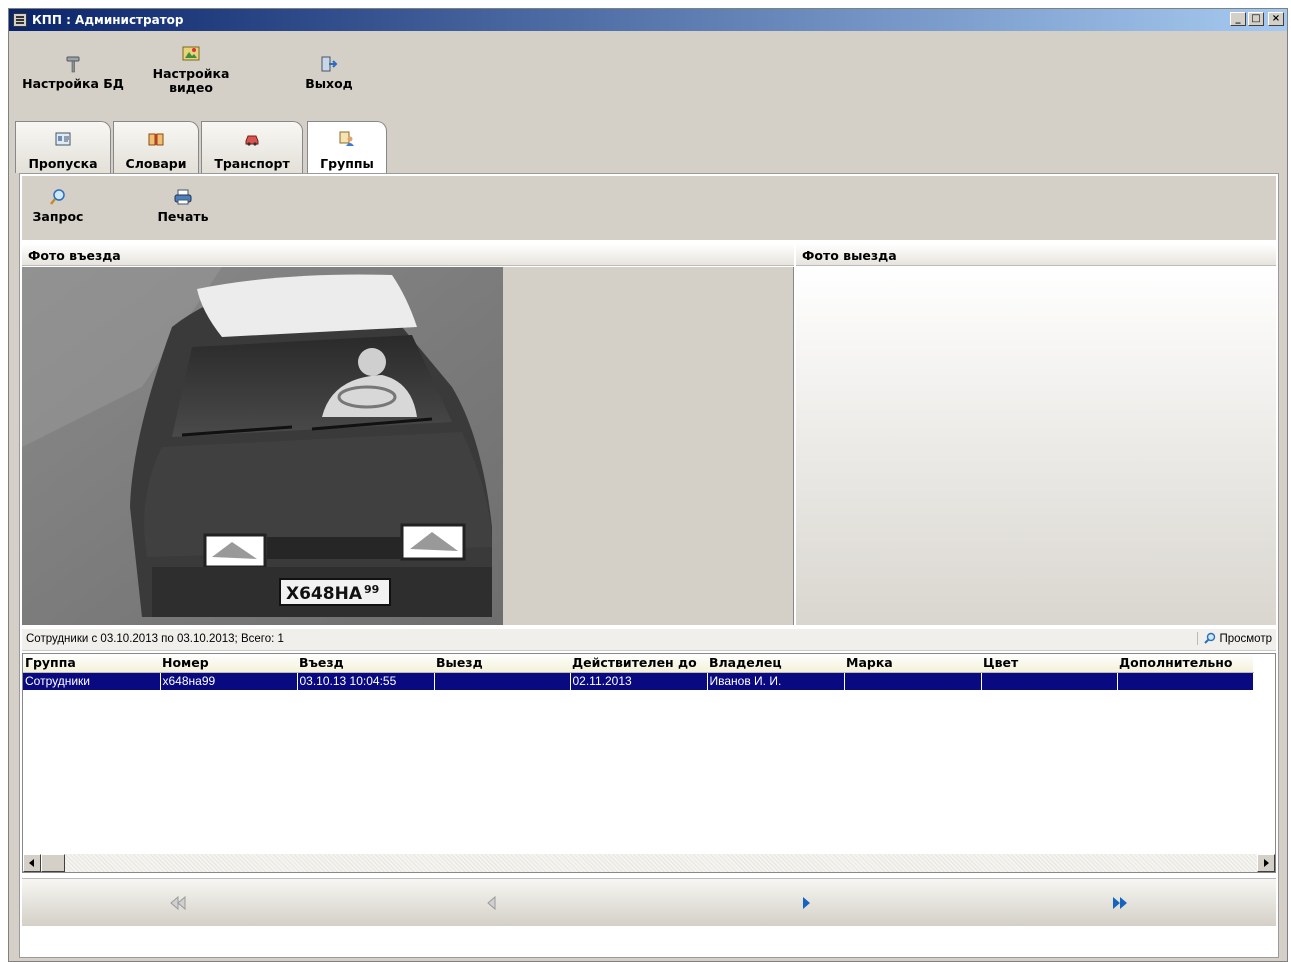 The image size is (1291, 962). Describe the element at coordinates (183, 216) in the screenshot. I see `print-label: Печать` at that location.